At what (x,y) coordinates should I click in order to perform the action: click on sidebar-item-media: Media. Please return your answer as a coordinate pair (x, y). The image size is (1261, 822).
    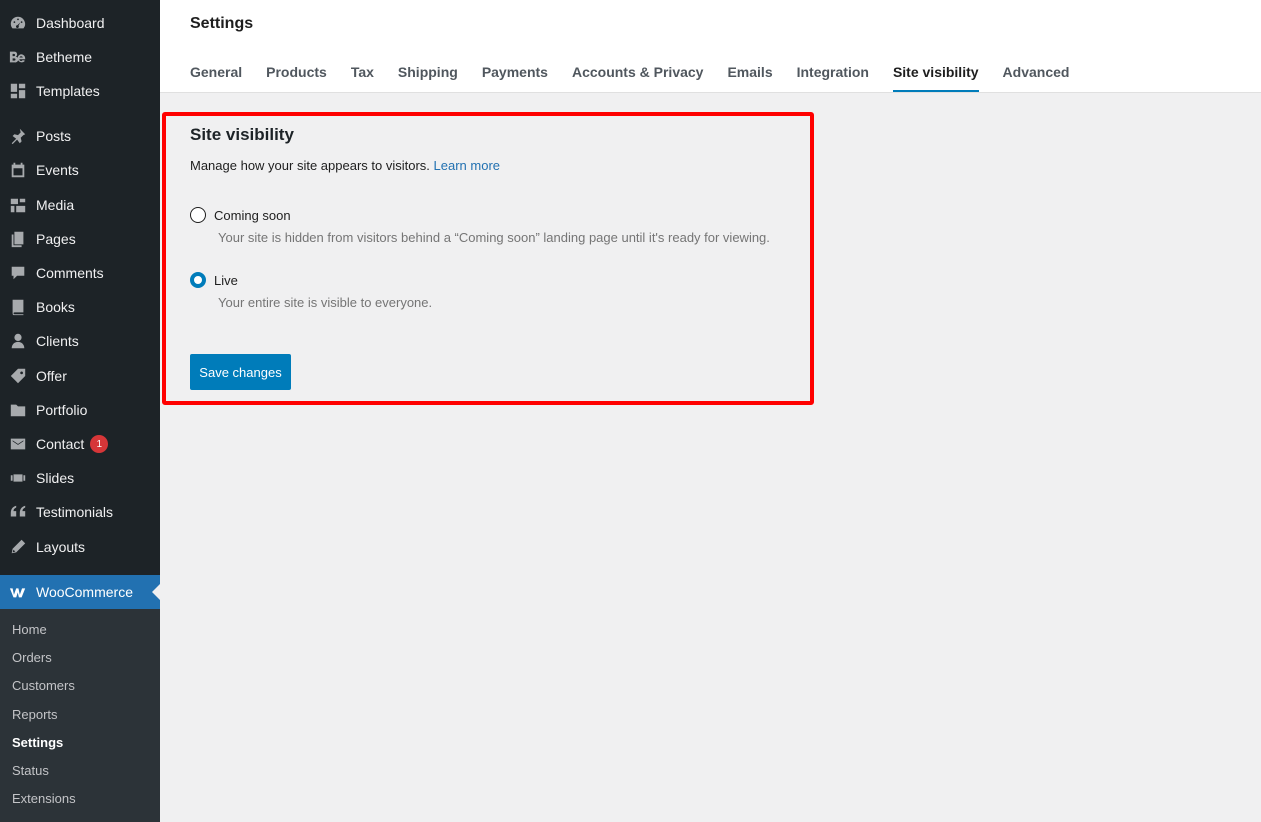
    Looking at the image, I should click on (80, 205).